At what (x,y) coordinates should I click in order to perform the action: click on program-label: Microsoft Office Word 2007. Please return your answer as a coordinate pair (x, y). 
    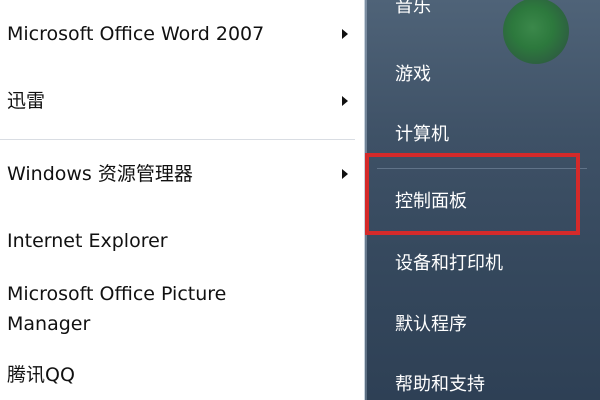
    Looking at the image, I should click on (136, 34).